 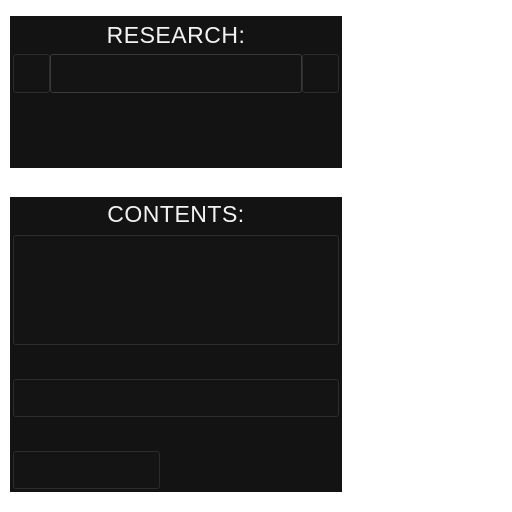 What do you see at coordinates (176, 398) in the screenshot?
I see `contents-row-slot` at bounding box center [176, 398].